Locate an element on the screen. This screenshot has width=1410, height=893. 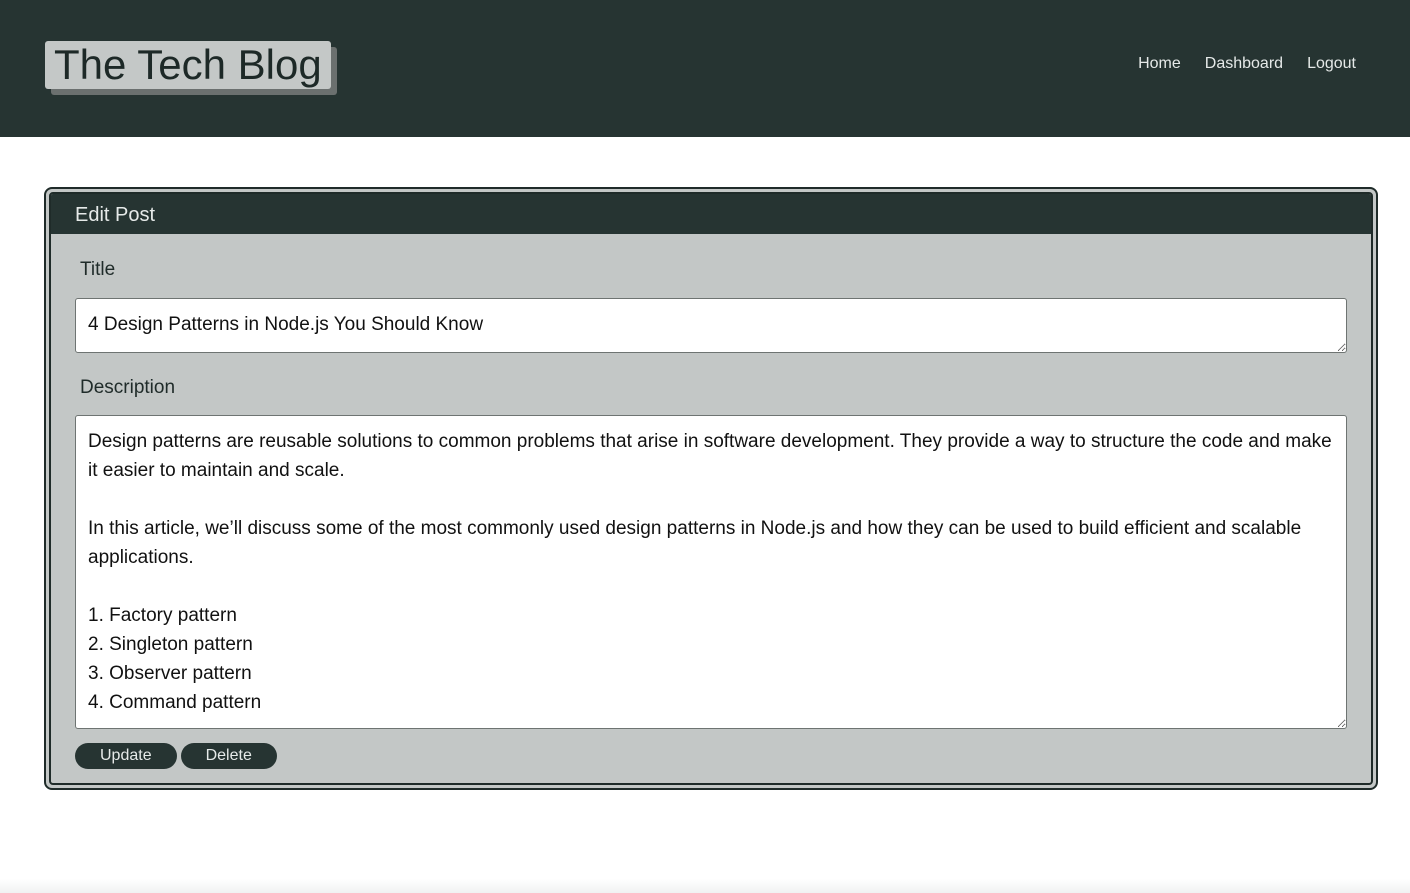
title-label: Title is located at coordinates (98, 269).